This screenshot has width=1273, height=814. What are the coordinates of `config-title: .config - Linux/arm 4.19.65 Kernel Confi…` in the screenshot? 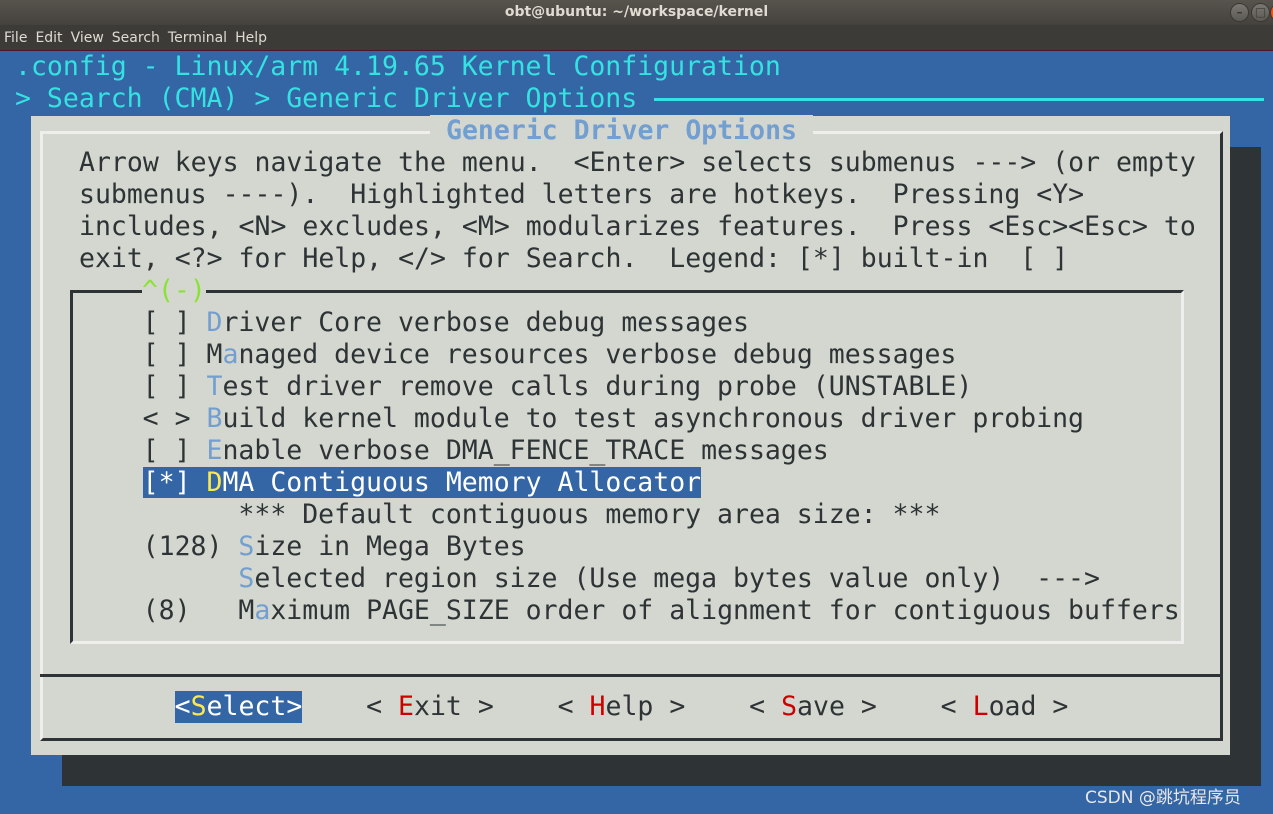 It's located at (398, 66).